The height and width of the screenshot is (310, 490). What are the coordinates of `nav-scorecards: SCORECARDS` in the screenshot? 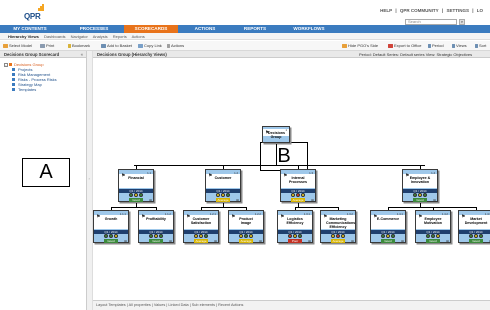 It's located at (151, 29).